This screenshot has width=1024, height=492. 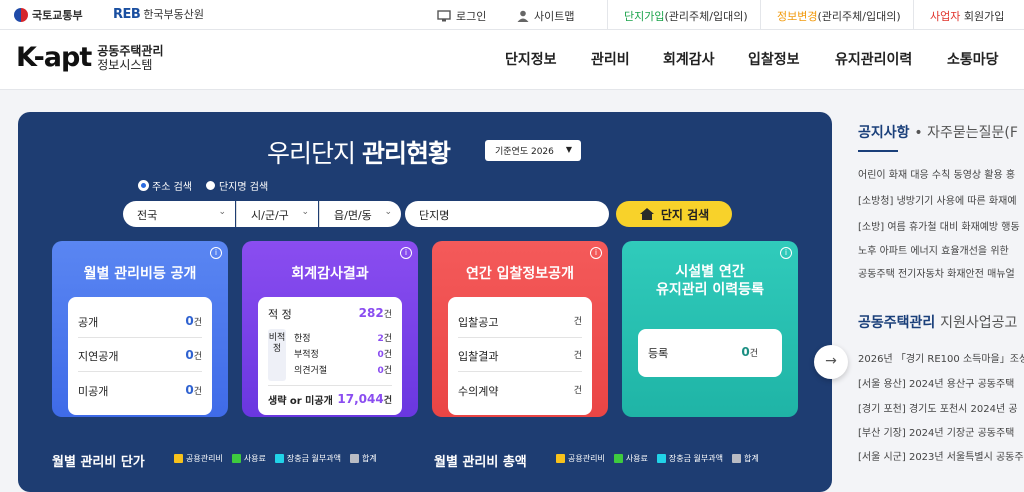 What do you see at coordinates (280, 314) in the screenshot?
I see `row-label: 적 정` at bounding box center [280, 314].